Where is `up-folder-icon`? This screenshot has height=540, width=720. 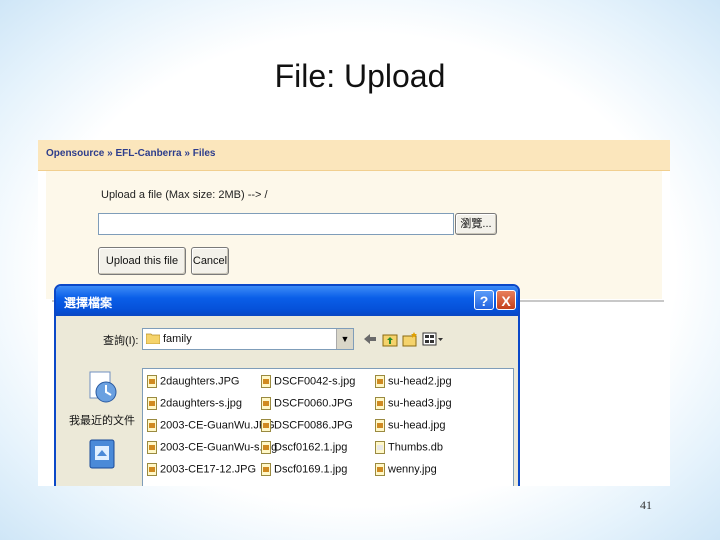
up-folder-icon is located at coordinates (390, 339).